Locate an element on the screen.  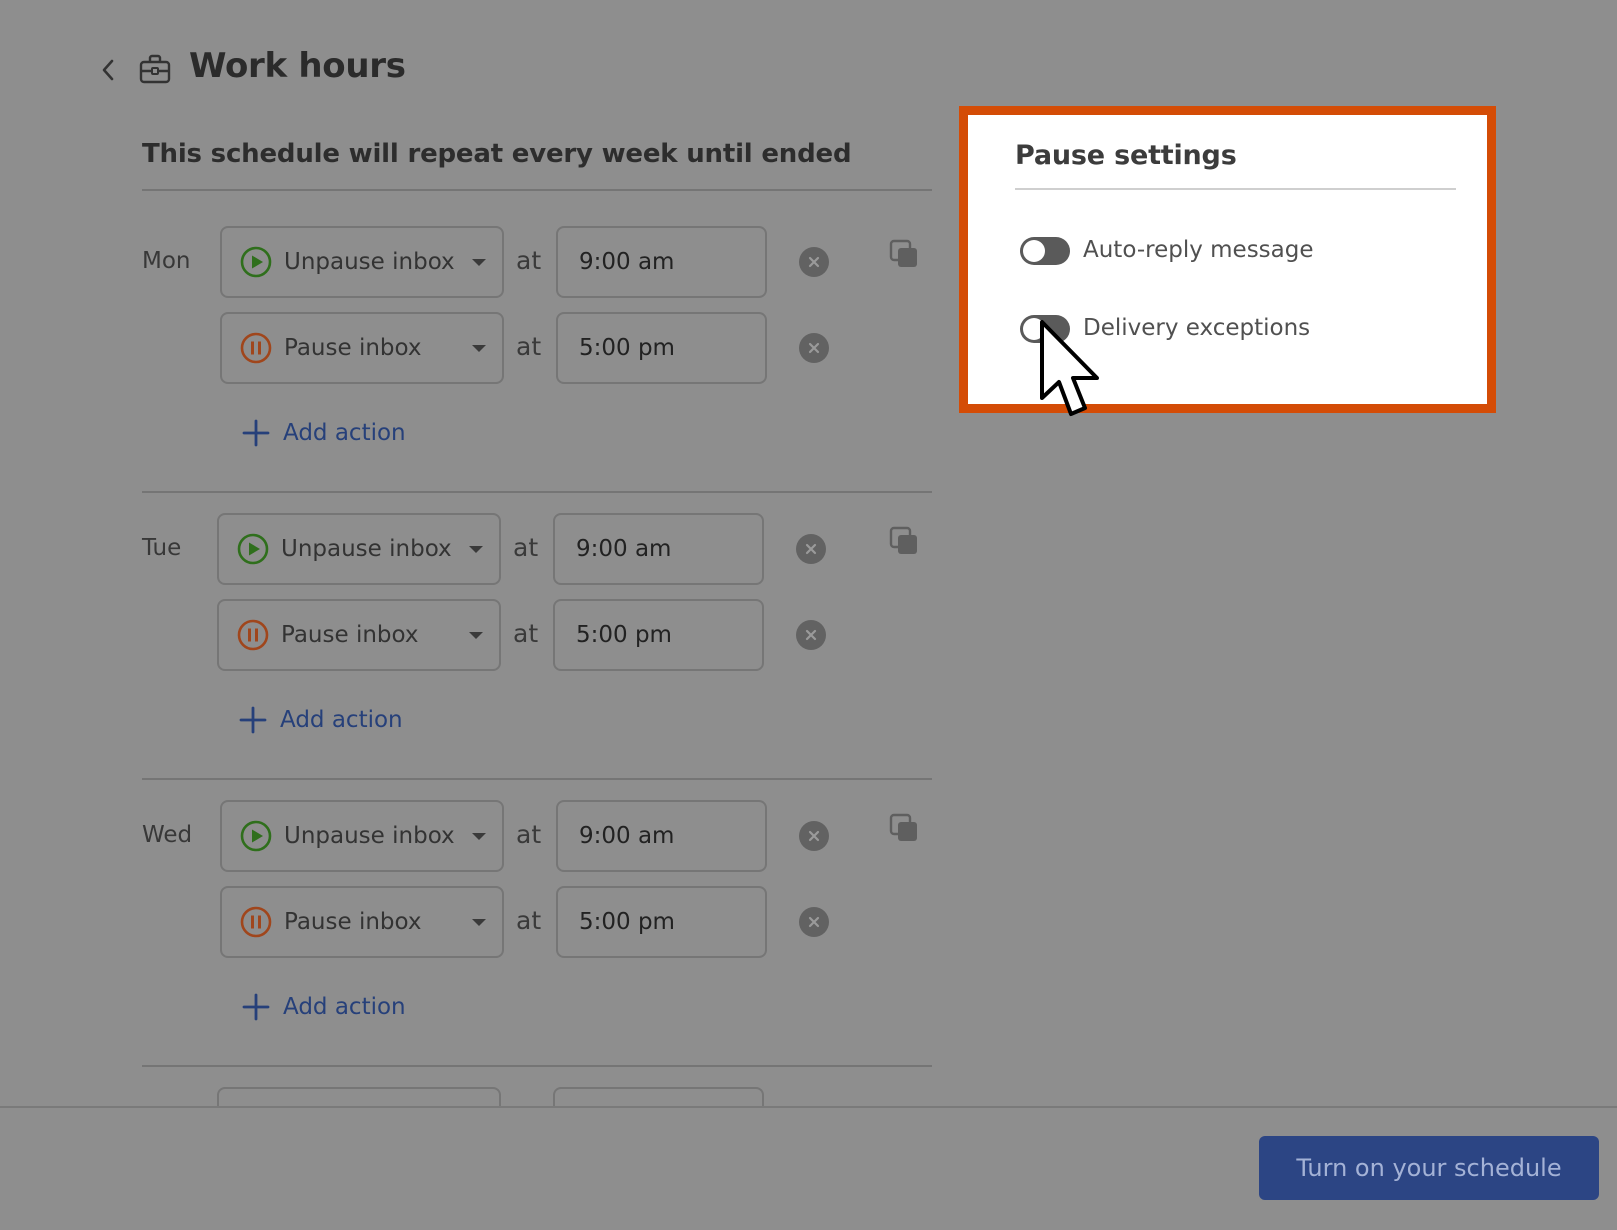
auto-reply-toggle is located at coordinates (1045, 251).